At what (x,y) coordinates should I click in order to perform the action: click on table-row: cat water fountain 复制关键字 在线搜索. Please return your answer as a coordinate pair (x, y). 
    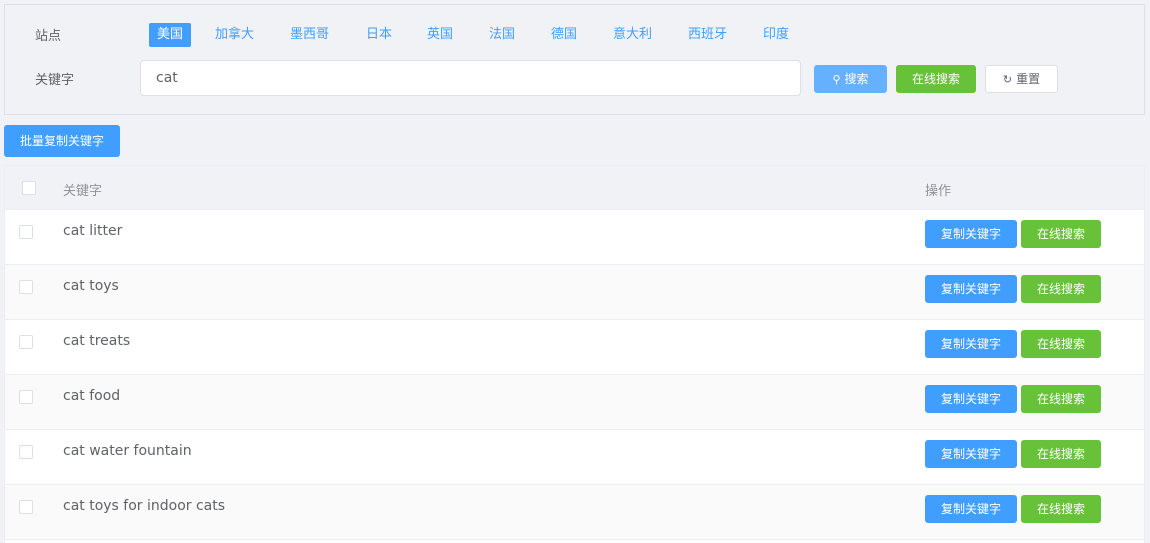
    Looking at the image, I should click on (574, 457).